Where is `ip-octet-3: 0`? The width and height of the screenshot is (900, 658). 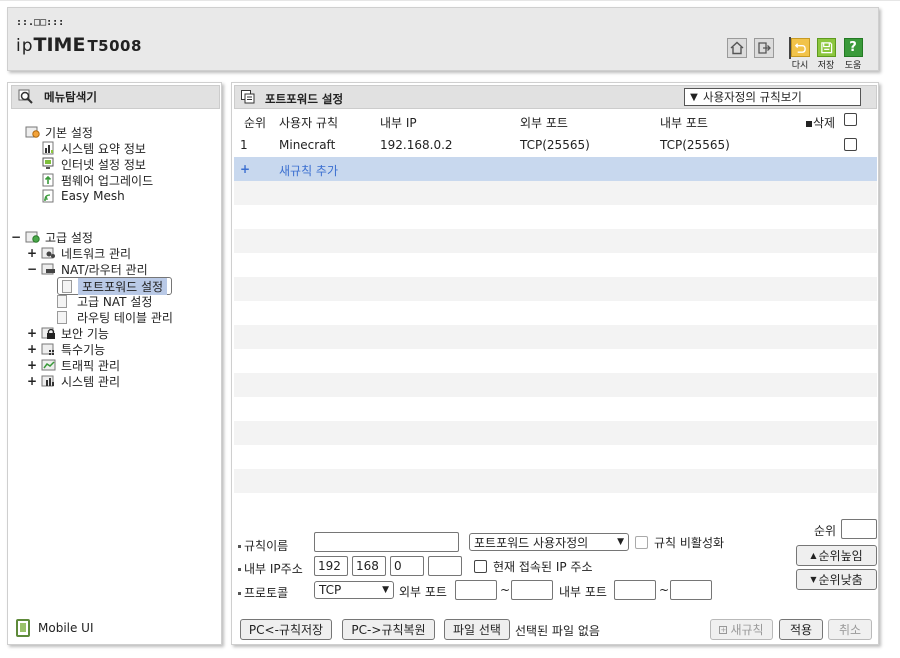 ip-octet-3: 0 is located at coordinates (407, 566).